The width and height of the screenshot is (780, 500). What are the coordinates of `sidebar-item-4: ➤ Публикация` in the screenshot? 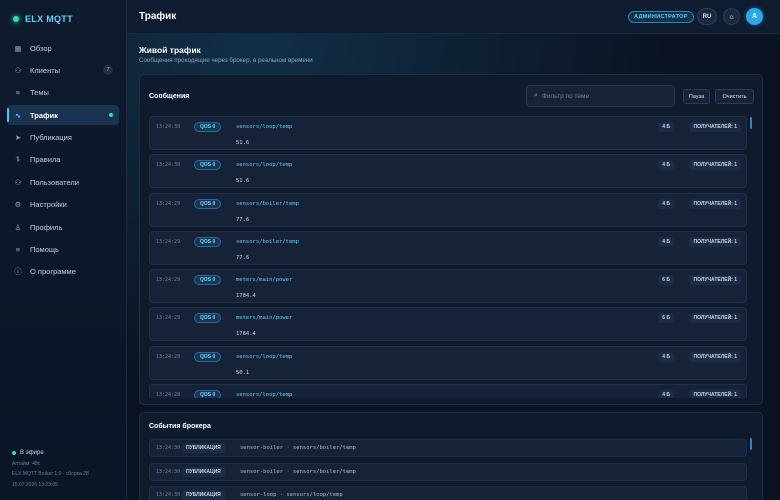 It's located at (63, 138).